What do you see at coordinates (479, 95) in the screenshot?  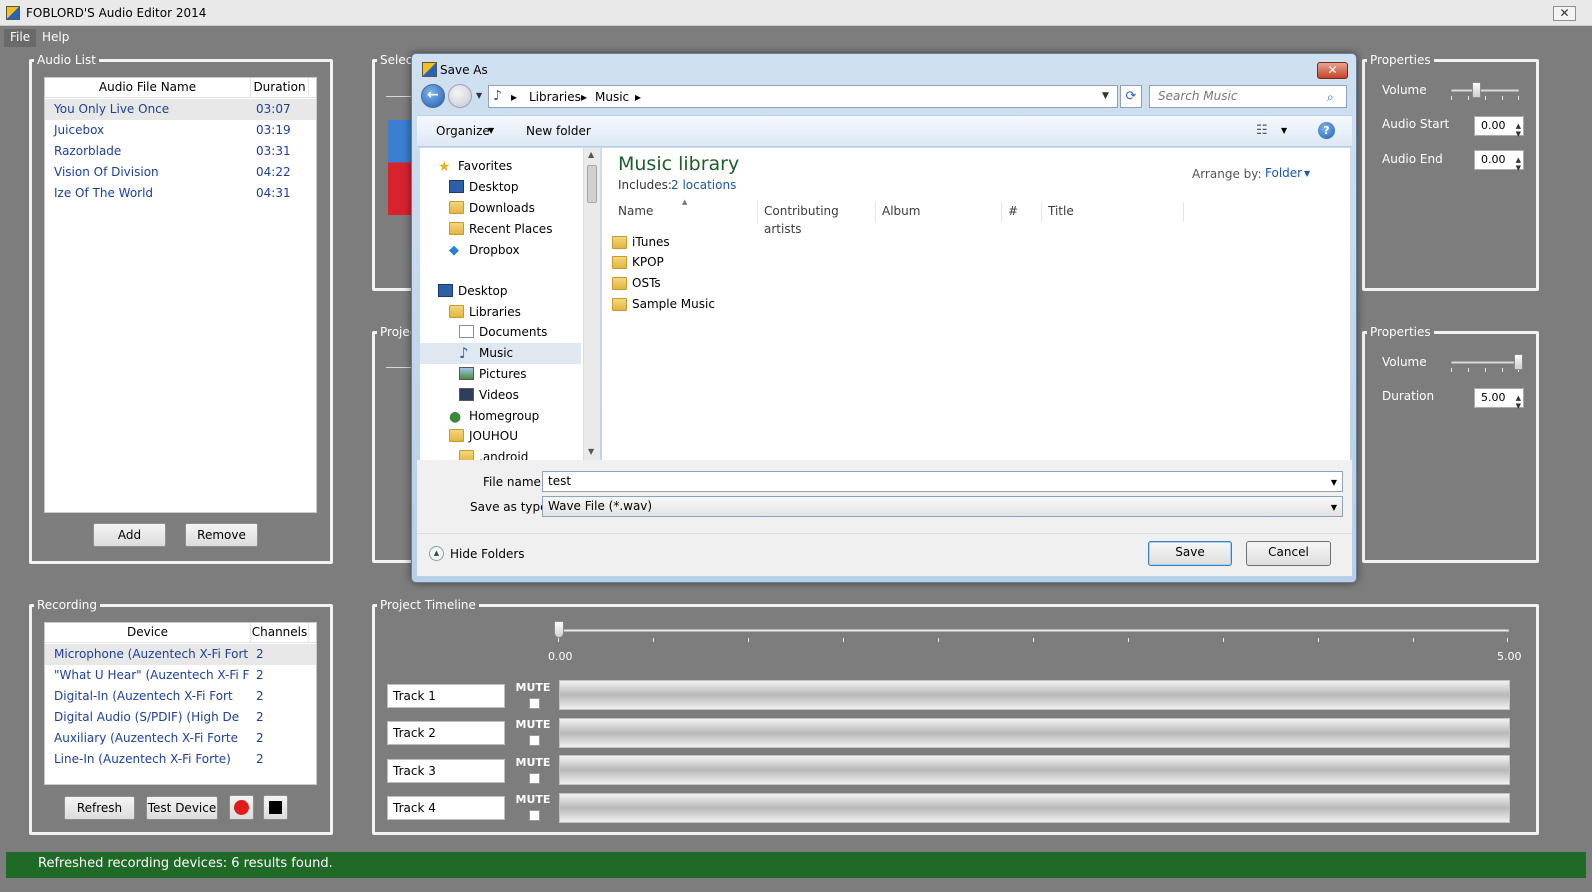 I see `history-dropdown-icon: ▼` at bounding box center [479, 95].